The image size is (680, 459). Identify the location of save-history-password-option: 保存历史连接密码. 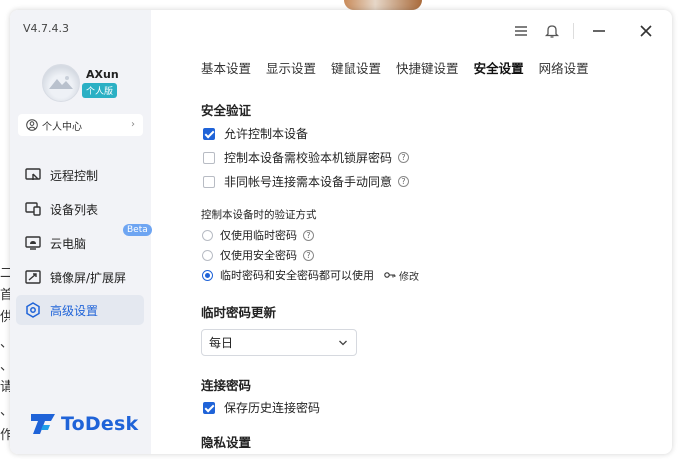
(261, 407).